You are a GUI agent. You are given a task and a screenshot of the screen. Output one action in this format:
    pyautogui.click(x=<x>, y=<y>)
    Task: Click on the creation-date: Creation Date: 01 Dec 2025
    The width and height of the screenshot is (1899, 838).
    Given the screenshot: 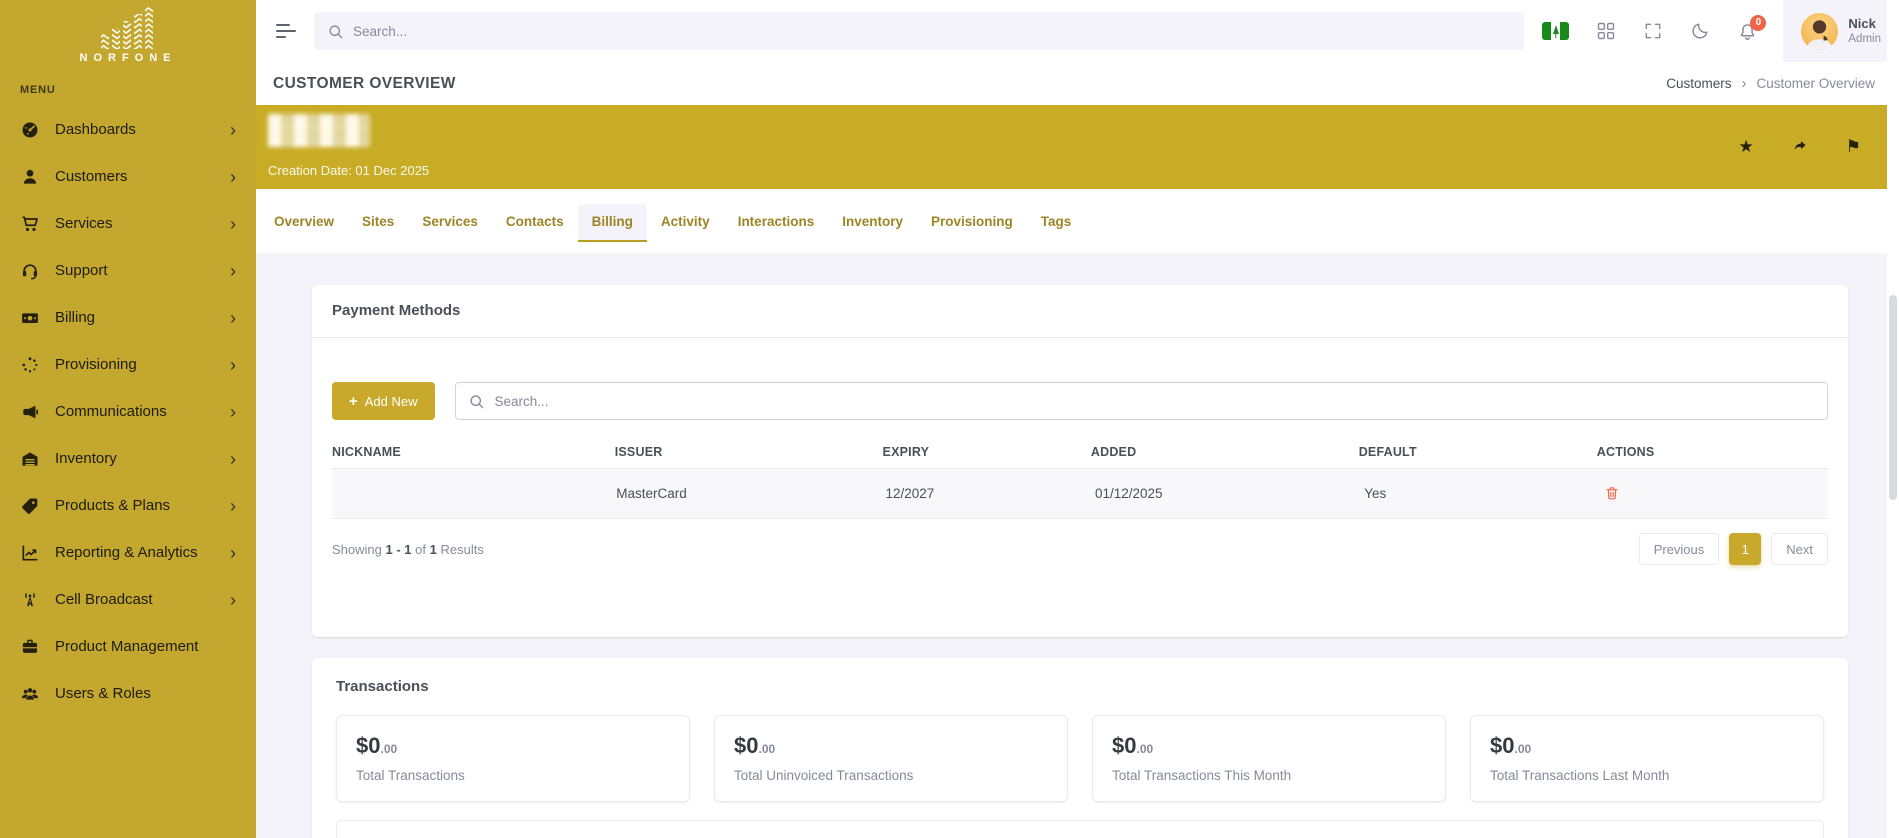 What is the action you would take?
    pyautogui.click(x=349, y=170)
    